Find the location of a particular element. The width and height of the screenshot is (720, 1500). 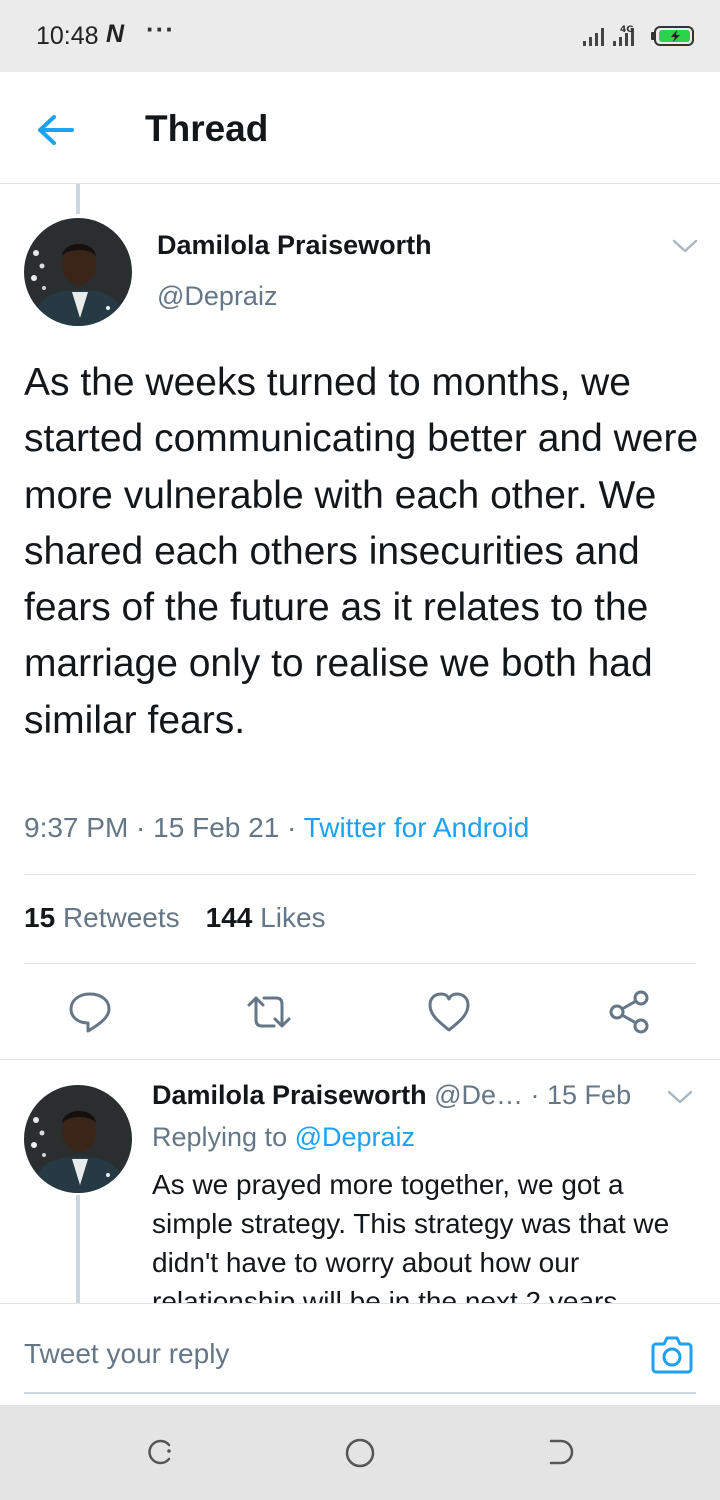

replying-to-label: Replying to is located at coordinates (223, 1137).